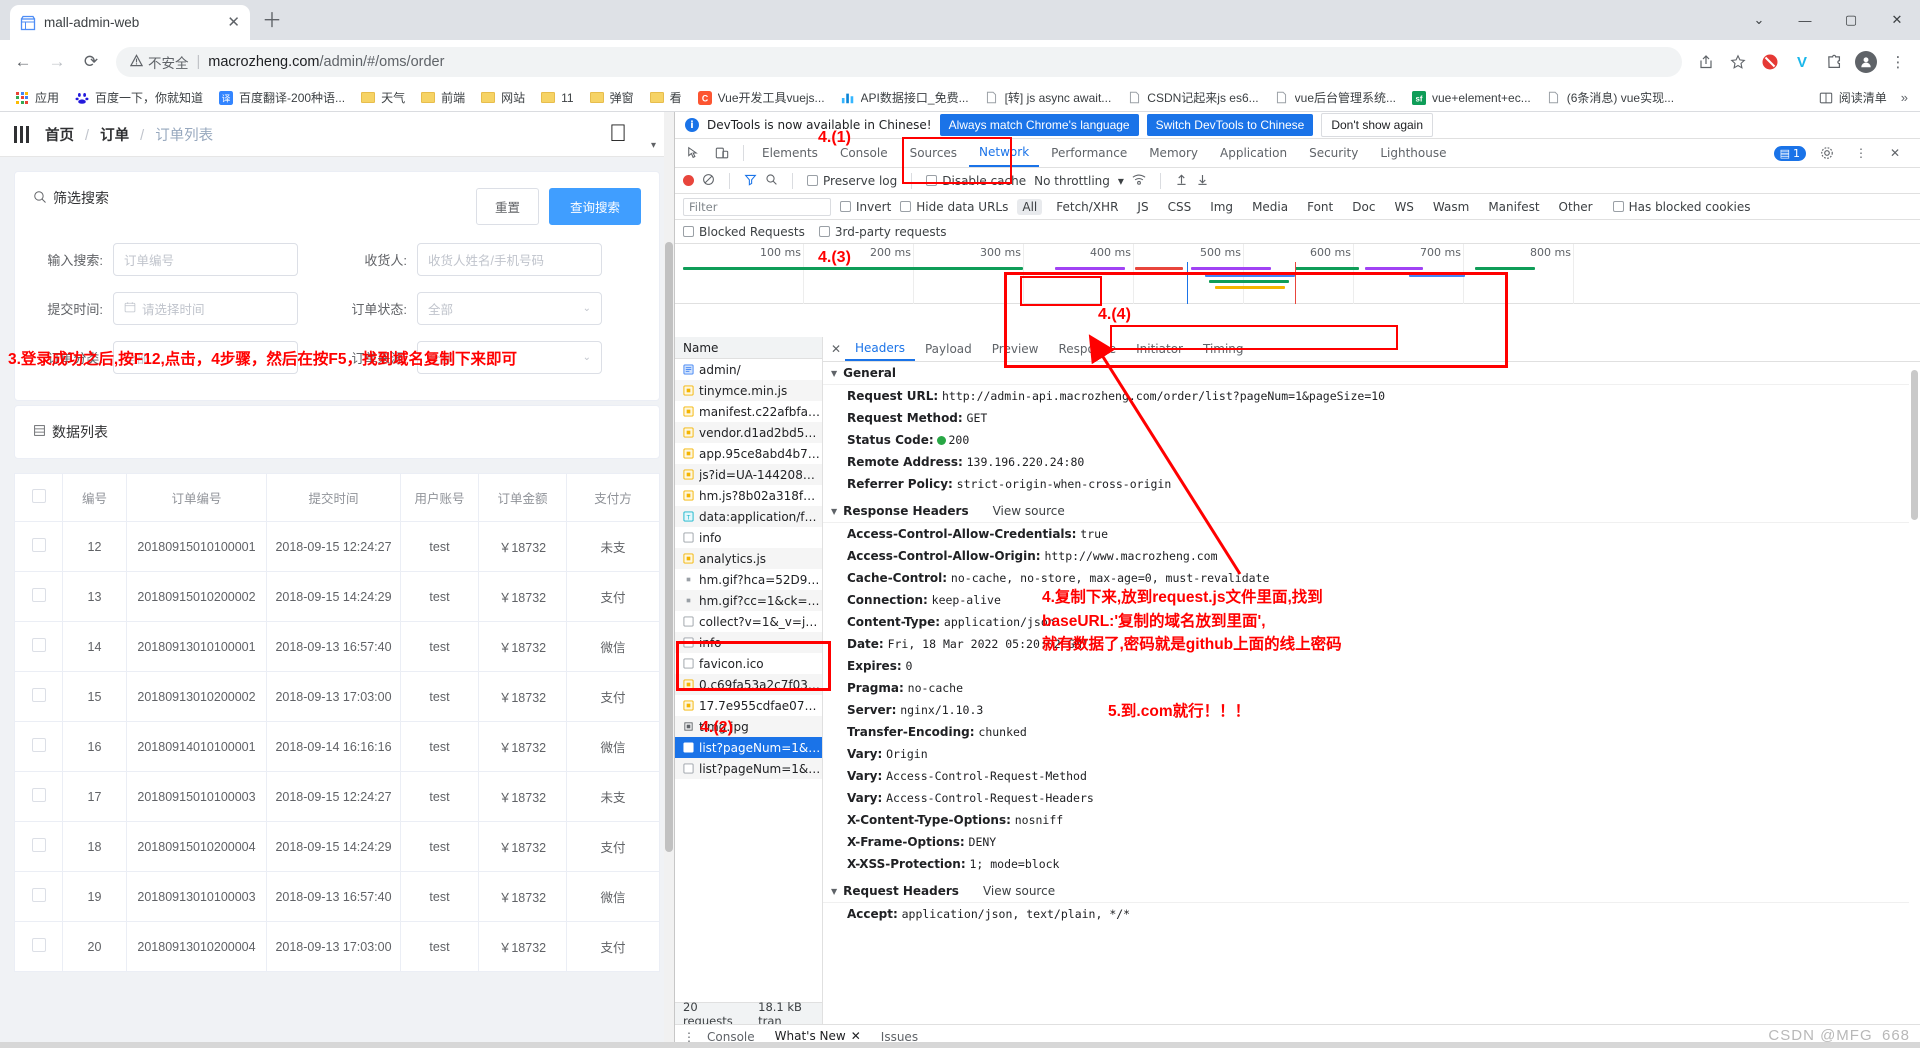 The image size is (1920, 1048). Describe the element at coordinates (1371, 511) in the screenshot. I see `response-headers-section-header: ▼ Response Headers View source` at that location.